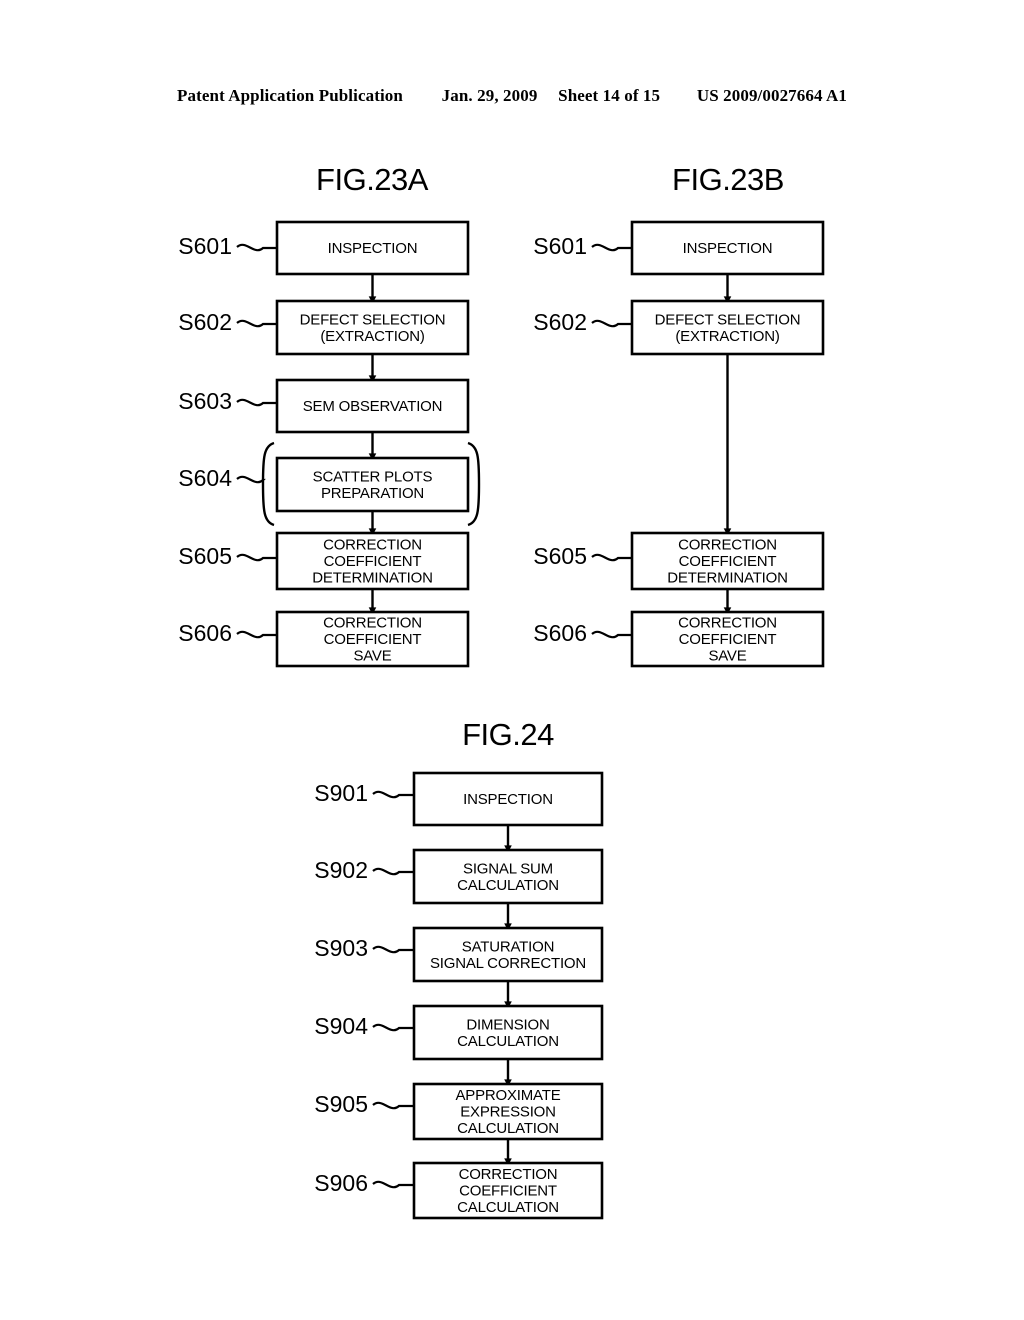 The height and width of the screenshot is (1320, 1024). Describe the element at coordinates (507, 1095) in the screenshot. I see `process-box-label: APPROXIMATE` at that location.